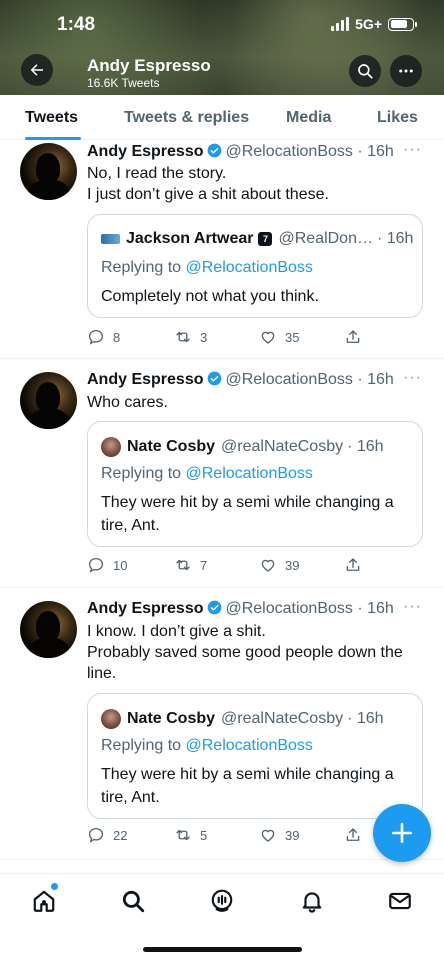 Image resolution: width=444 pixels, height=960 pixels. What do you see at coordinates (107, 565) in the screenshot?
I see `reply-button: 10` at bounding box center [107, 565].